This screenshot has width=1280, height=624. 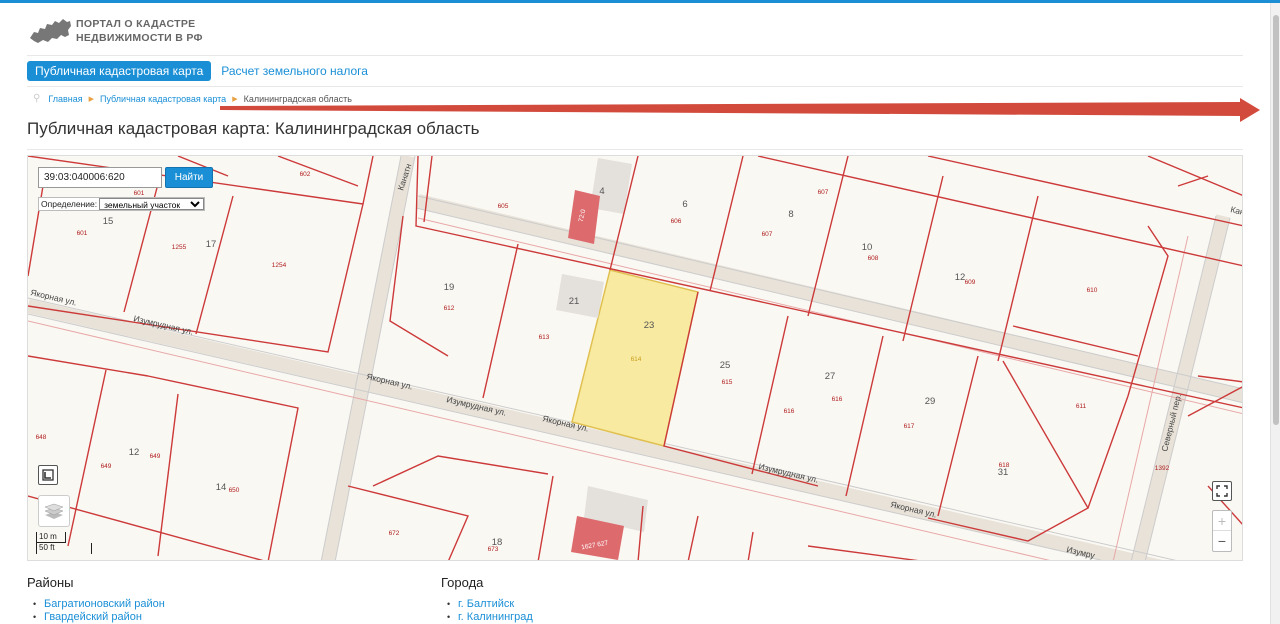 I want to click on breadcrumb-home: Главная, so click(x=65, y=99).